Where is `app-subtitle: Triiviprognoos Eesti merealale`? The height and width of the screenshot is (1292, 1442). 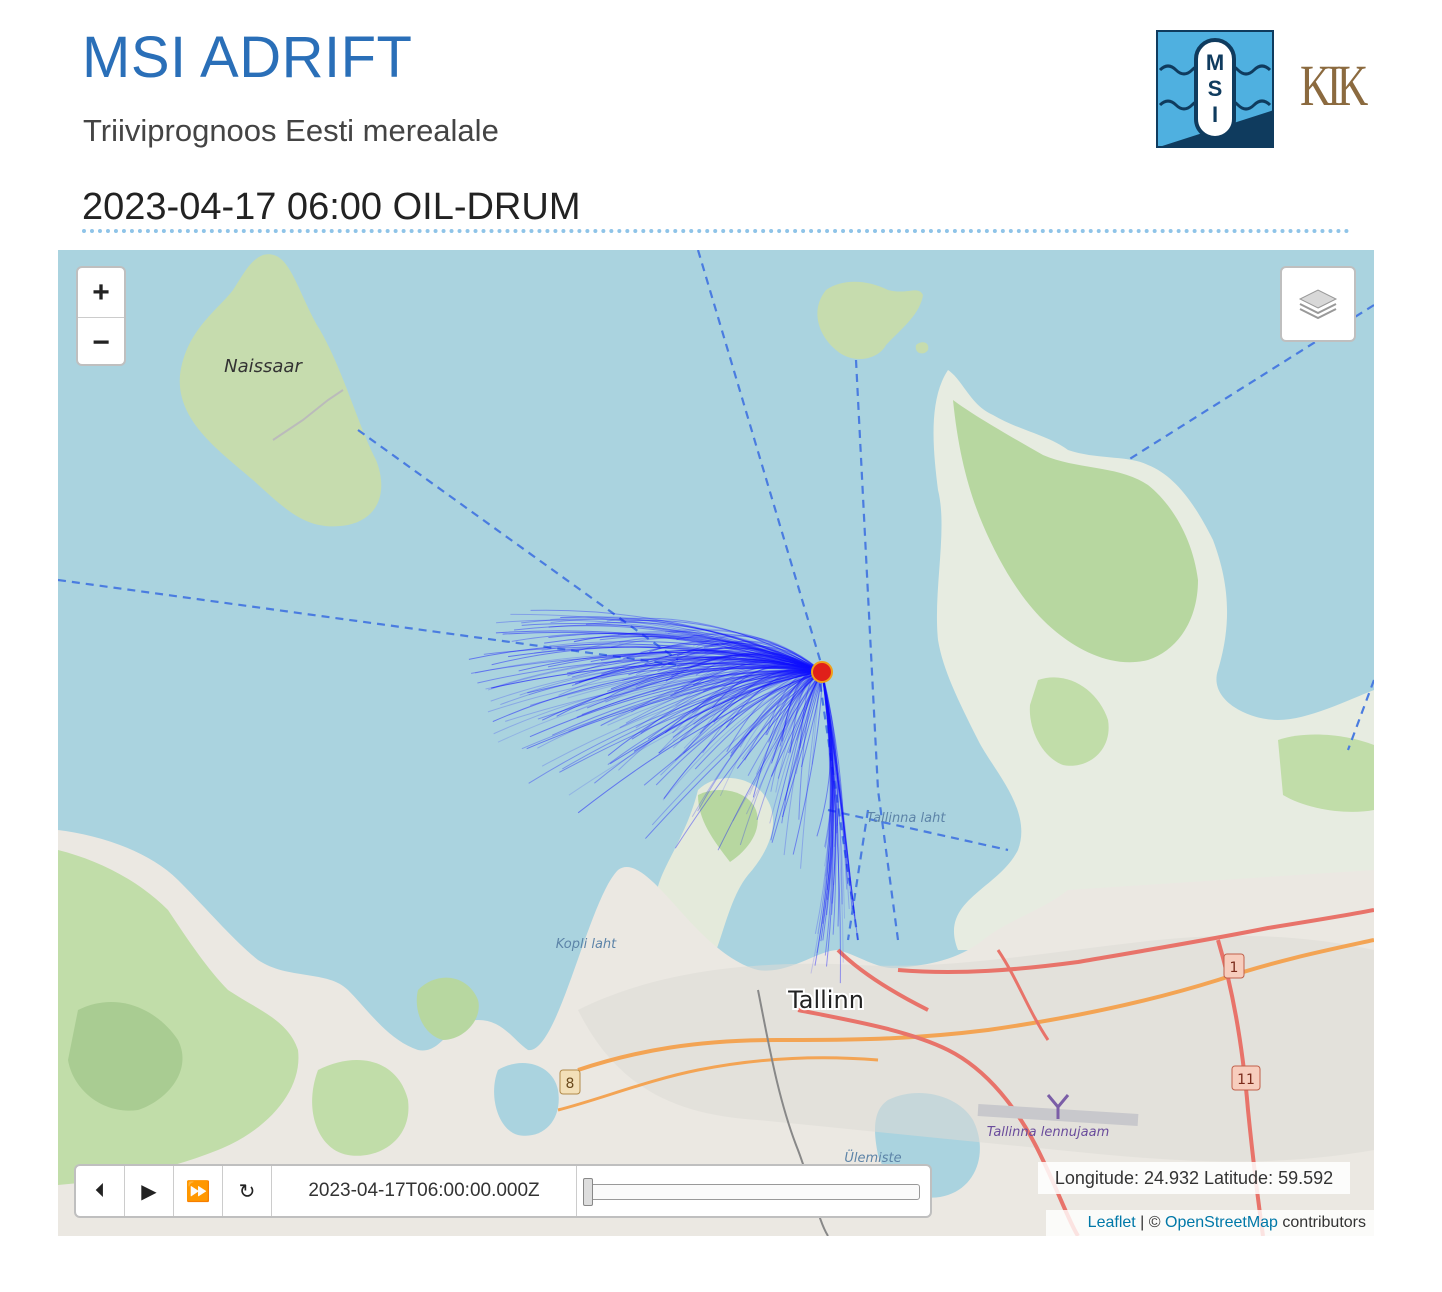
app-subtitle: Triiviprognoos Eesti merealale is located at coordinates (291, 130).